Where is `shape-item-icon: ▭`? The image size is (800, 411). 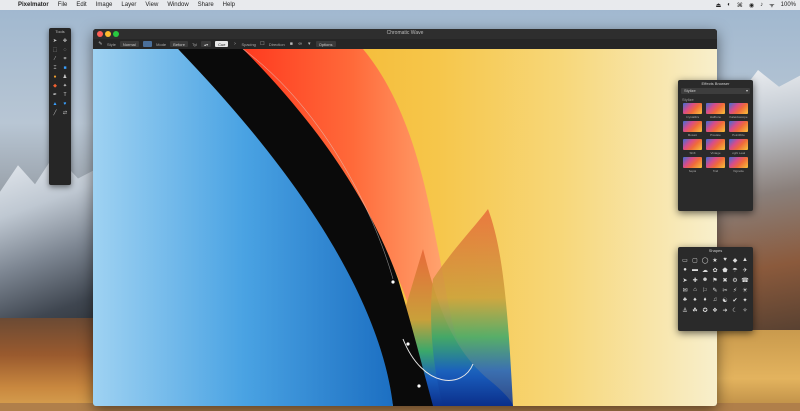
shape-item-icon: ▭ is located at coordinates (685, 260).